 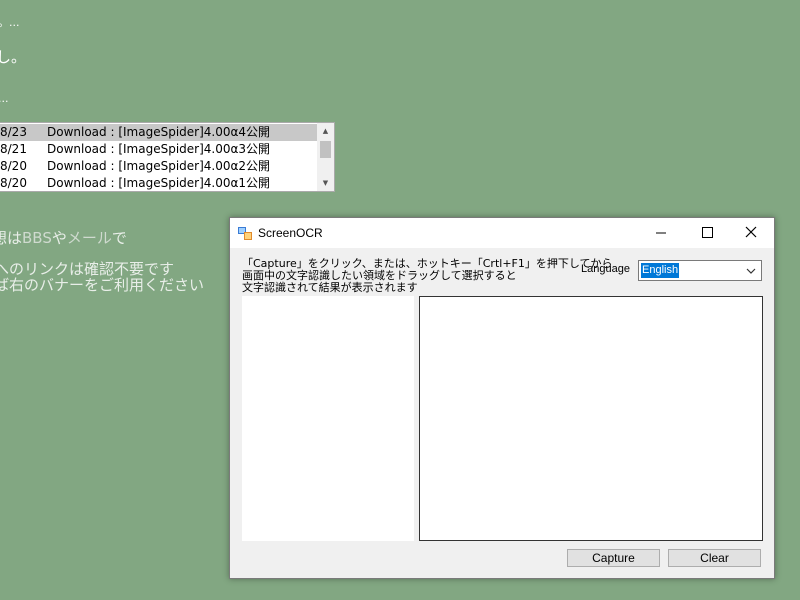 I want to click on window-title: ScreenOCR, so click(x=290, y=233).